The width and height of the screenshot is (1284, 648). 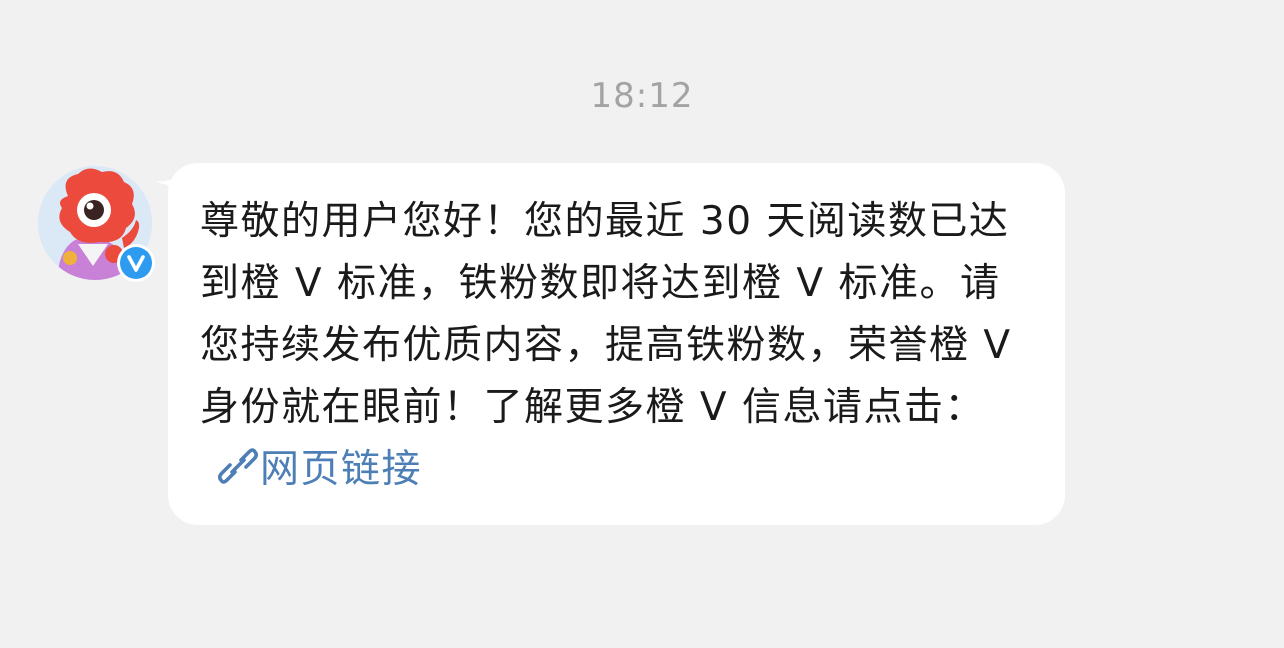 I want to click on web-link-label: 网页链接, so click(x=341, y=469).